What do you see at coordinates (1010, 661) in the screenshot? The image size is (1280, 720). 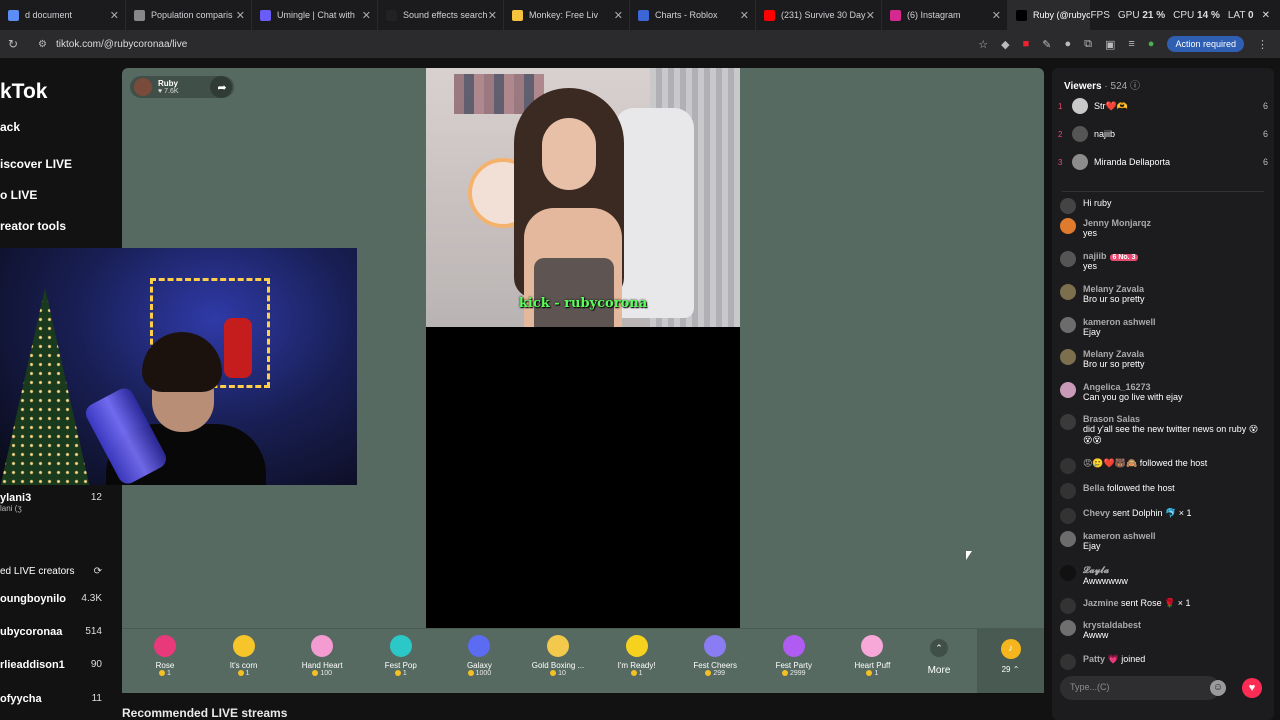 I see `coin-balance: ♪ 29 ⌃` at bounding box center [1010, 661].